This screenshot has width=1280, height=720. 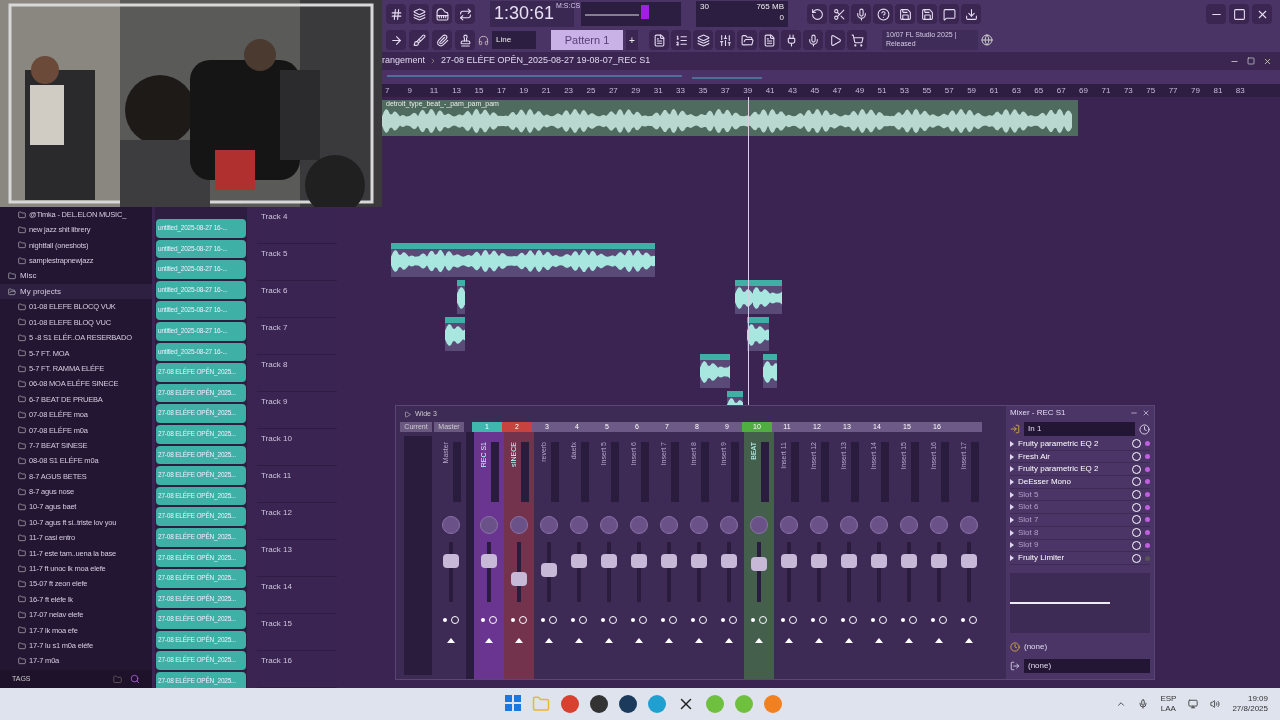 What do you see at coordinates (1080, 508) in the screenshot?
I see `effect-slot: Slot 6` at bounding box center [1080, 508].